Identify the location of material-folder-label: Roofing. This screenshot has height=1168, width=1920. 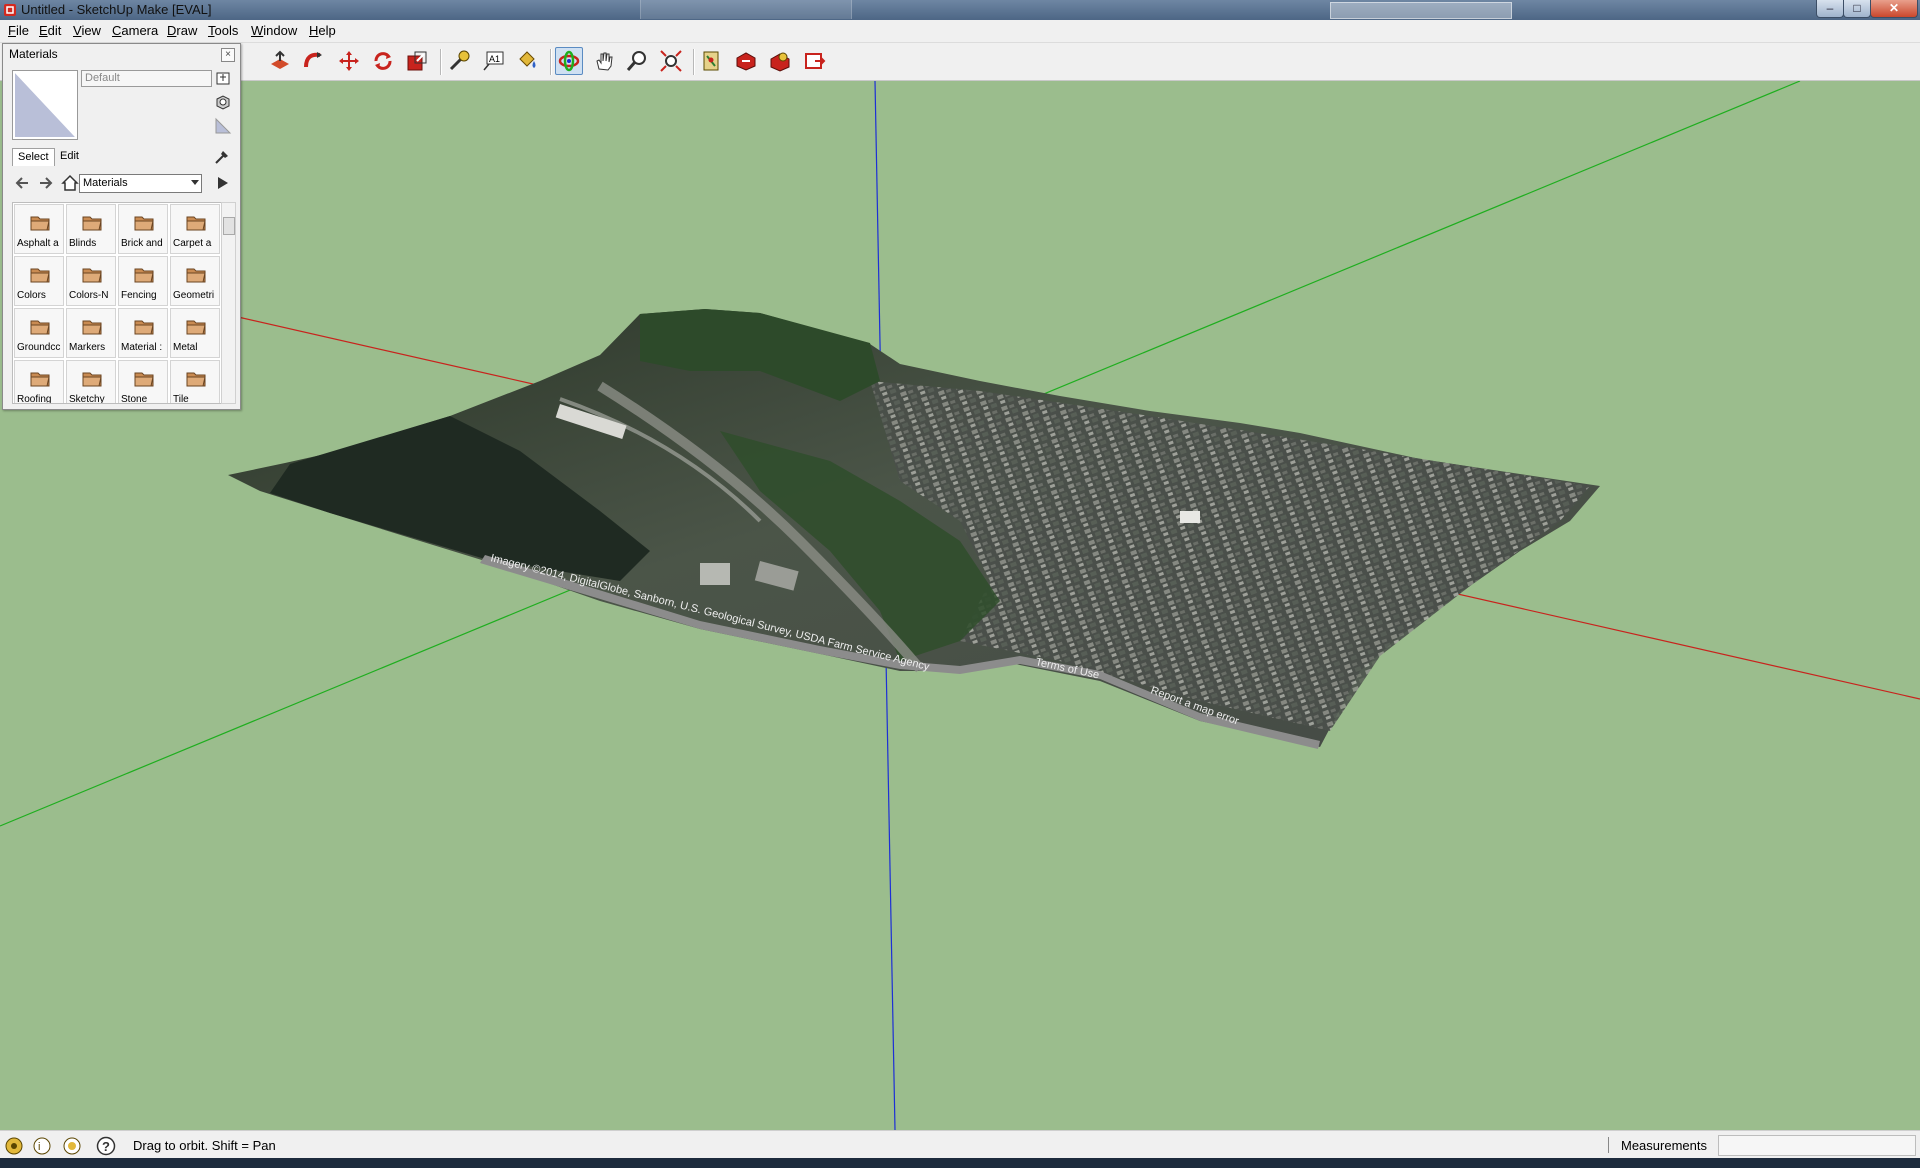
(34, 399).